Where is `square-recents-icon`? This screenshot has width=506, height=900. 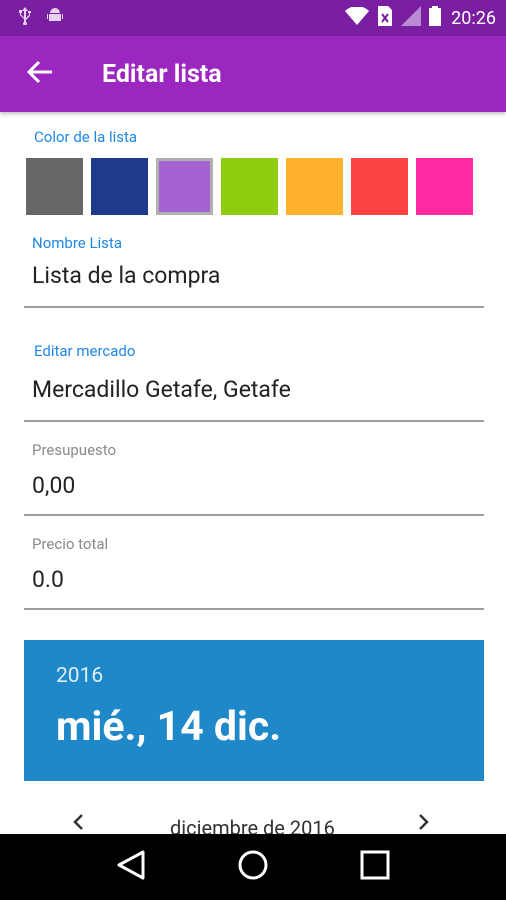
square-recents-icon is located at coordinates (375, 867).